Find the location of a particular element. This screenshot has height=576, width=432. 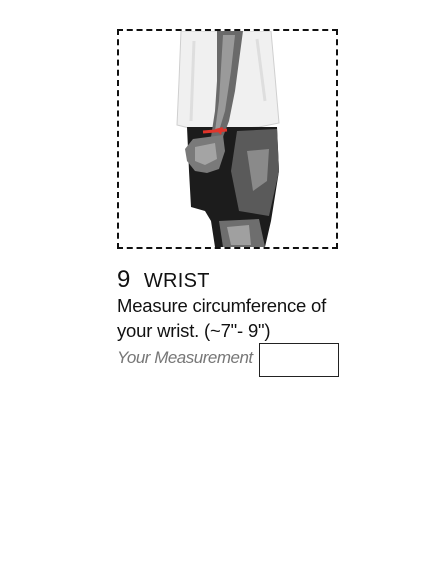

measuring-tape is located at coordinates (215, 131).